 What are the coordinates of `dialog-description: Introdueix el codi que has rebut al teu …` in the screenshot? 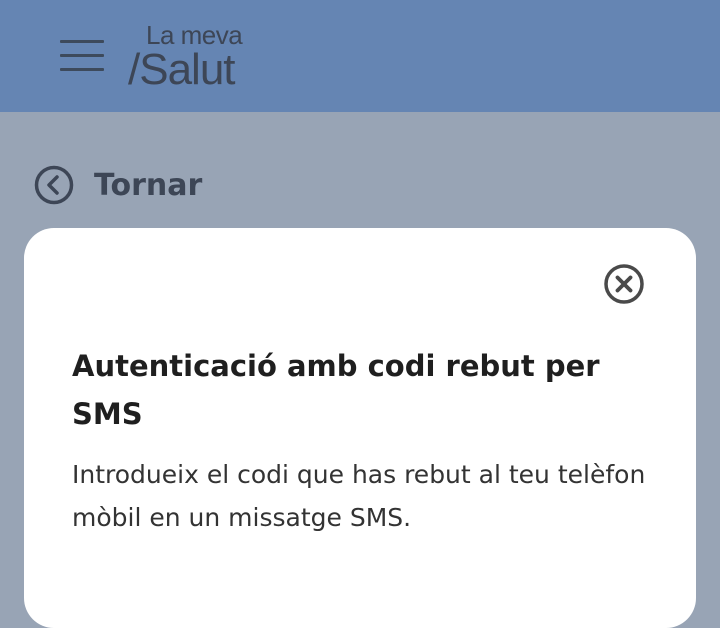 It's located at (359, 496).